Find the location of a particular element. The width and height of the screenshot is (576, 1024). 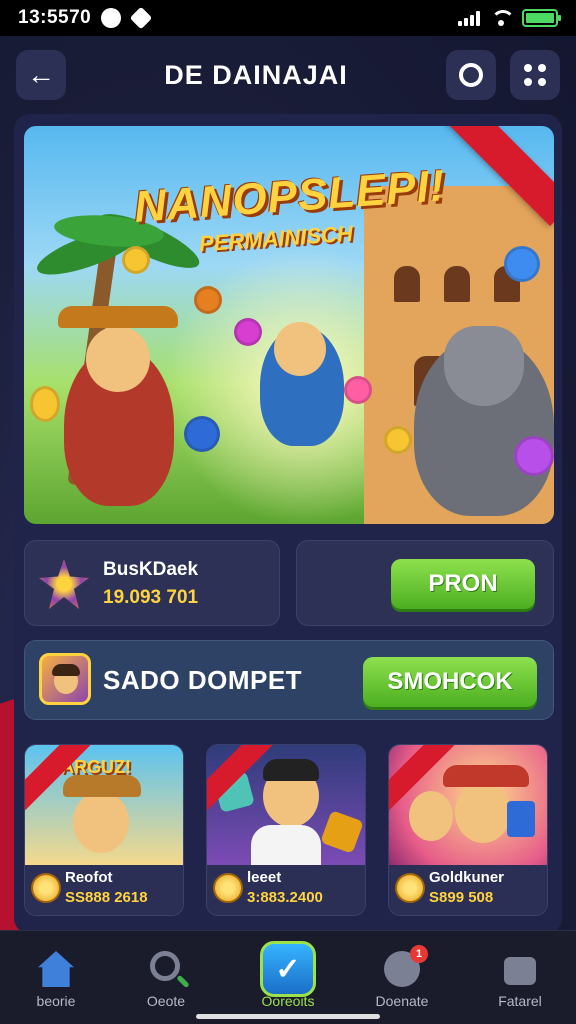

gem-art is located at coordinates (342, 832).